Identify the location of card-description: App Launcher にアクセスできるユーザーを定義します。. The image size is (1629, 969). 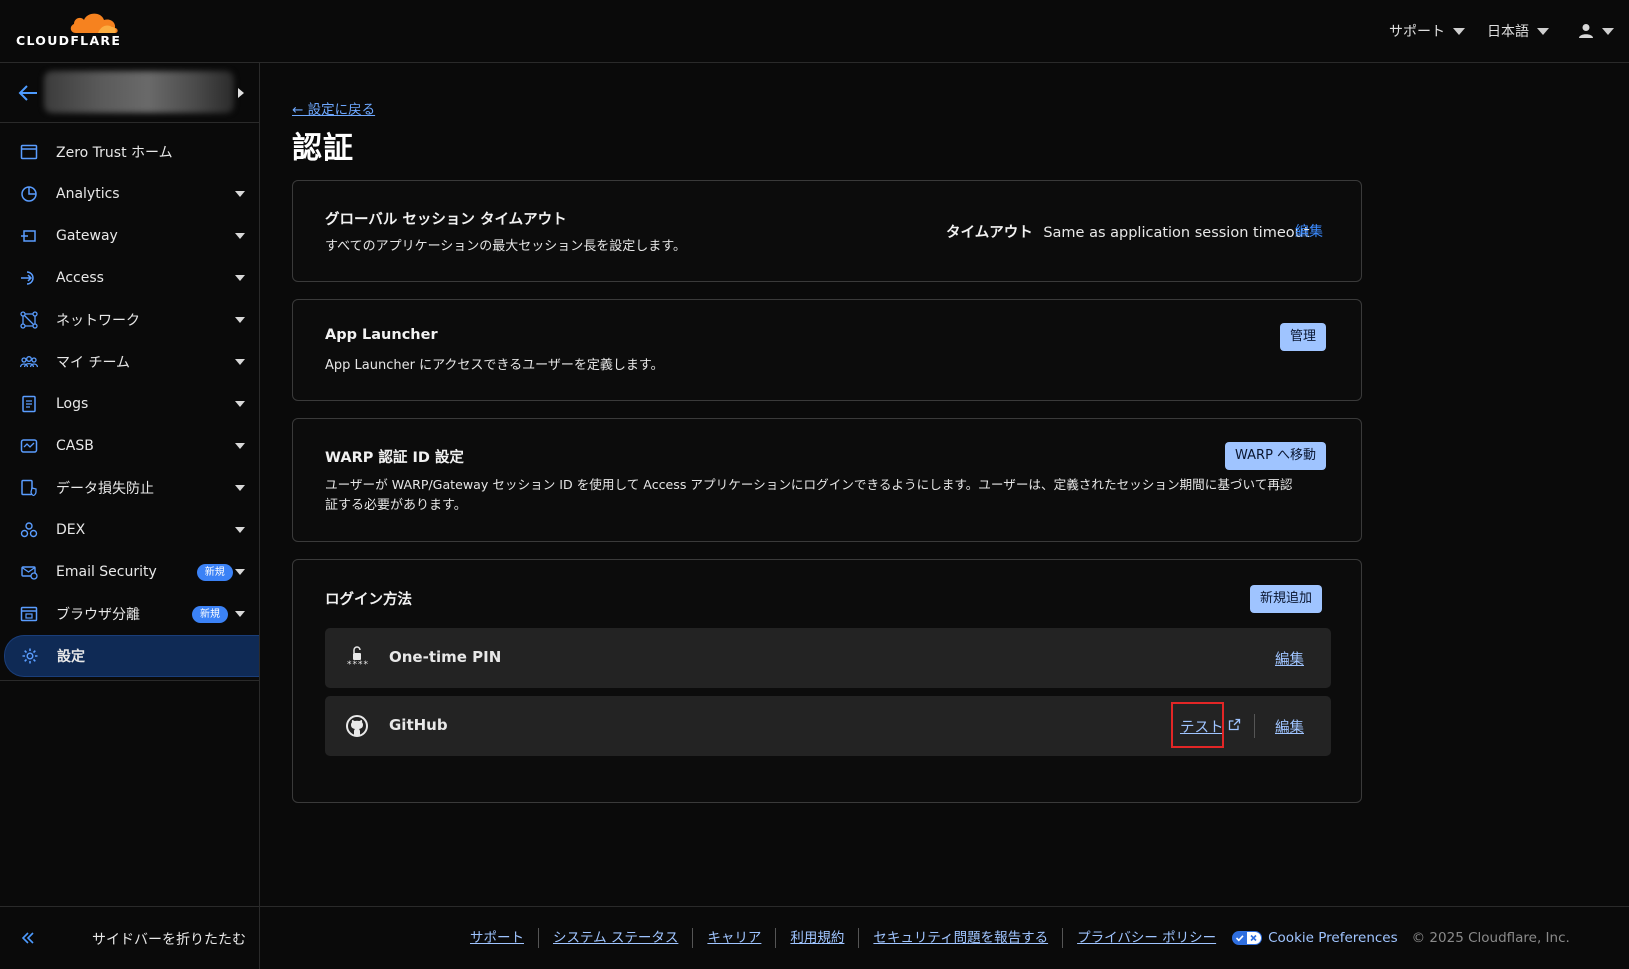
(494, 365).